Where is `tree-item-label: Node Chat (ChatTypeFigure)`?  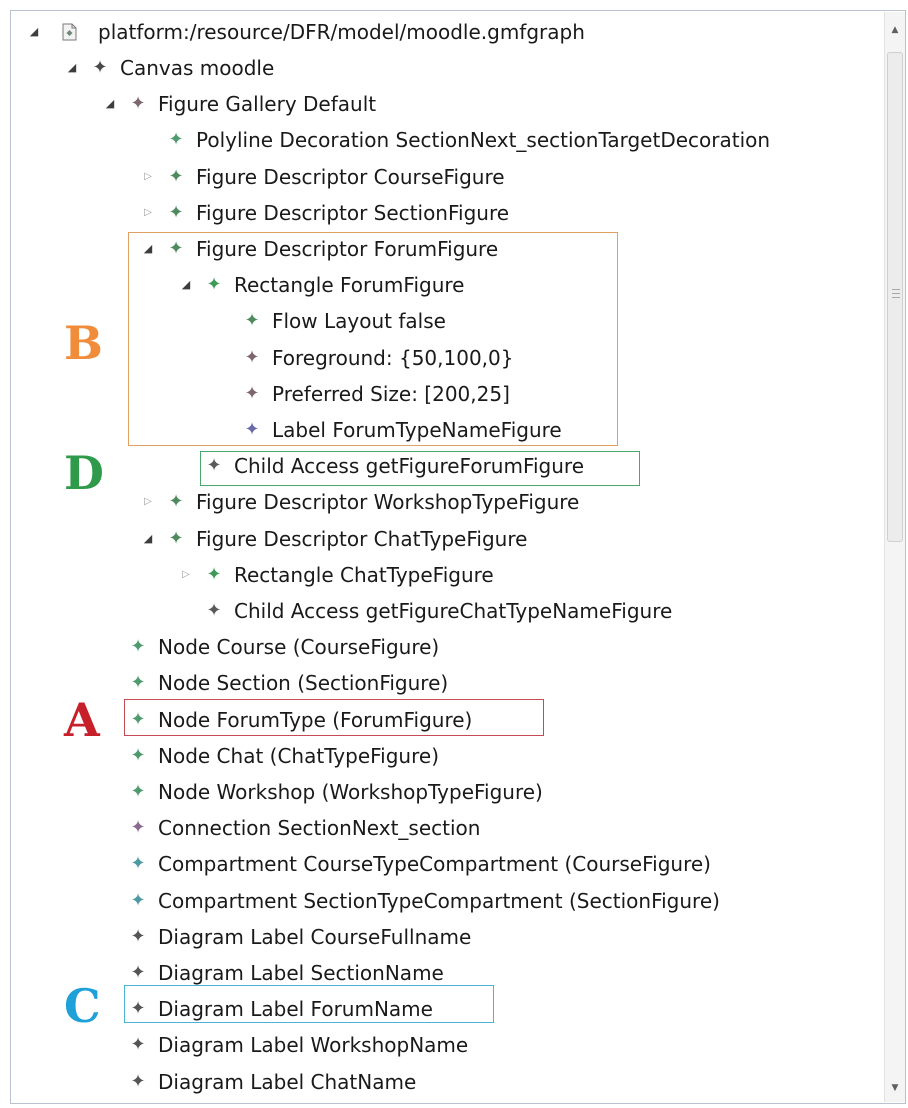 tree-item-label: Node Chat (ChatTypeFigure) is located at coordinates (298, 756).